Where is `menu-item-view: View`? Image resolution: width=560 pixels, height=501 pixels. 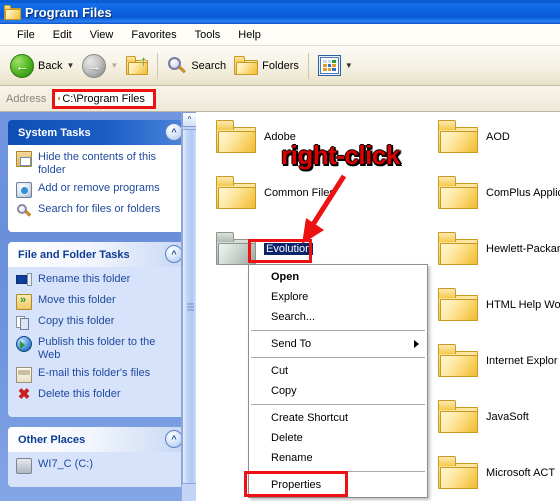 menu-item-view: View is located at coordinates (102, 35).